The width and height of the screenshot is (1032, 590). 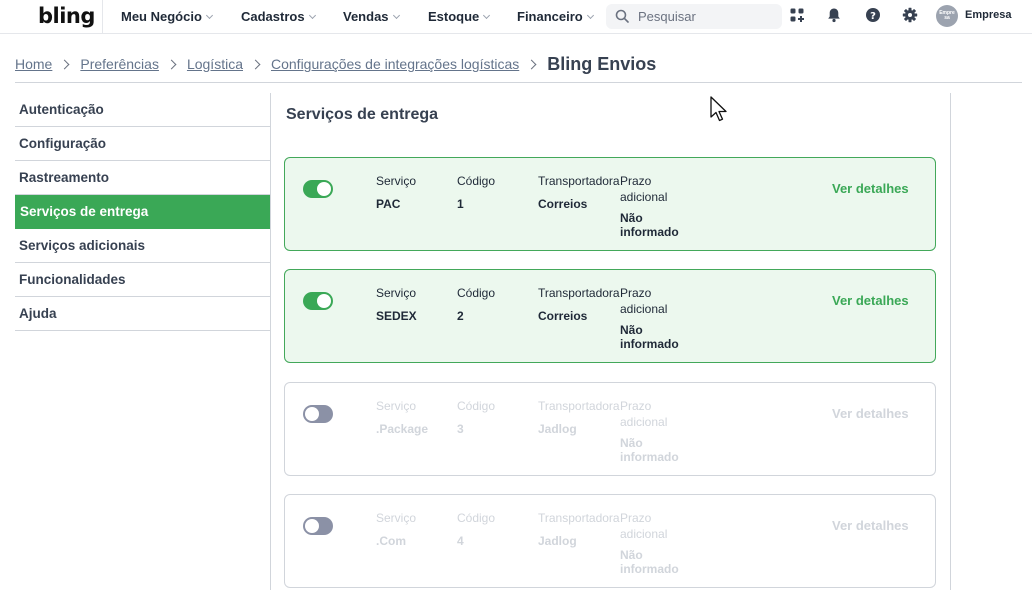 I want to click on nav-estoque: Estoque, so click(x=459, y=16).